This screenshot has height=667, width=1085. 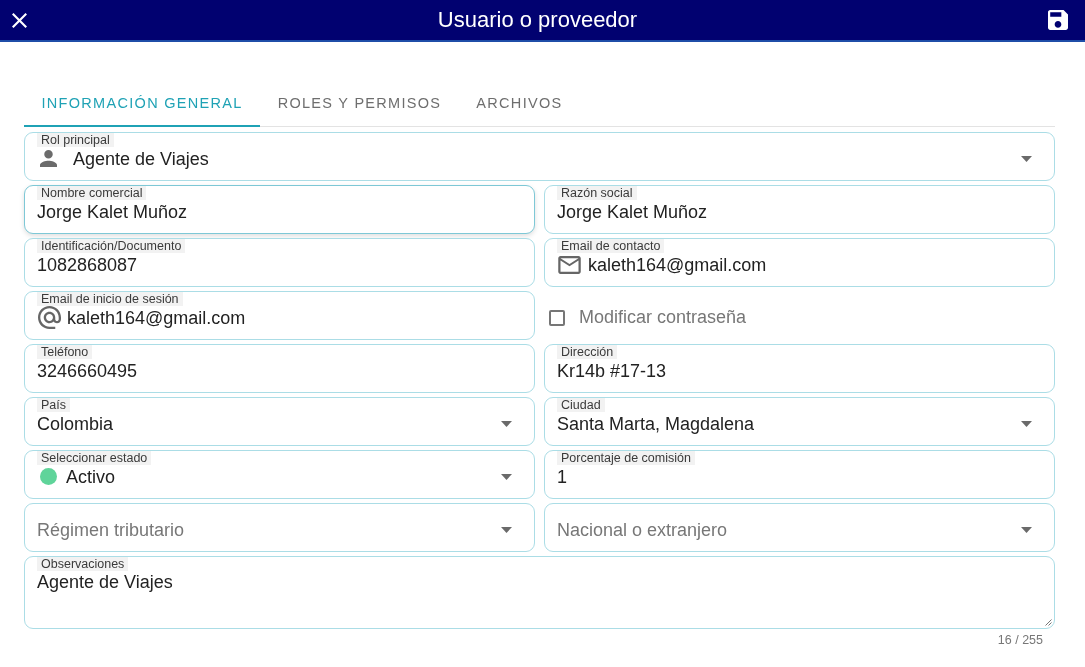 What do you see at coordinates (569, 264) in the screenshot?
I see `envelope-icon` at bounding box center [569, 264].